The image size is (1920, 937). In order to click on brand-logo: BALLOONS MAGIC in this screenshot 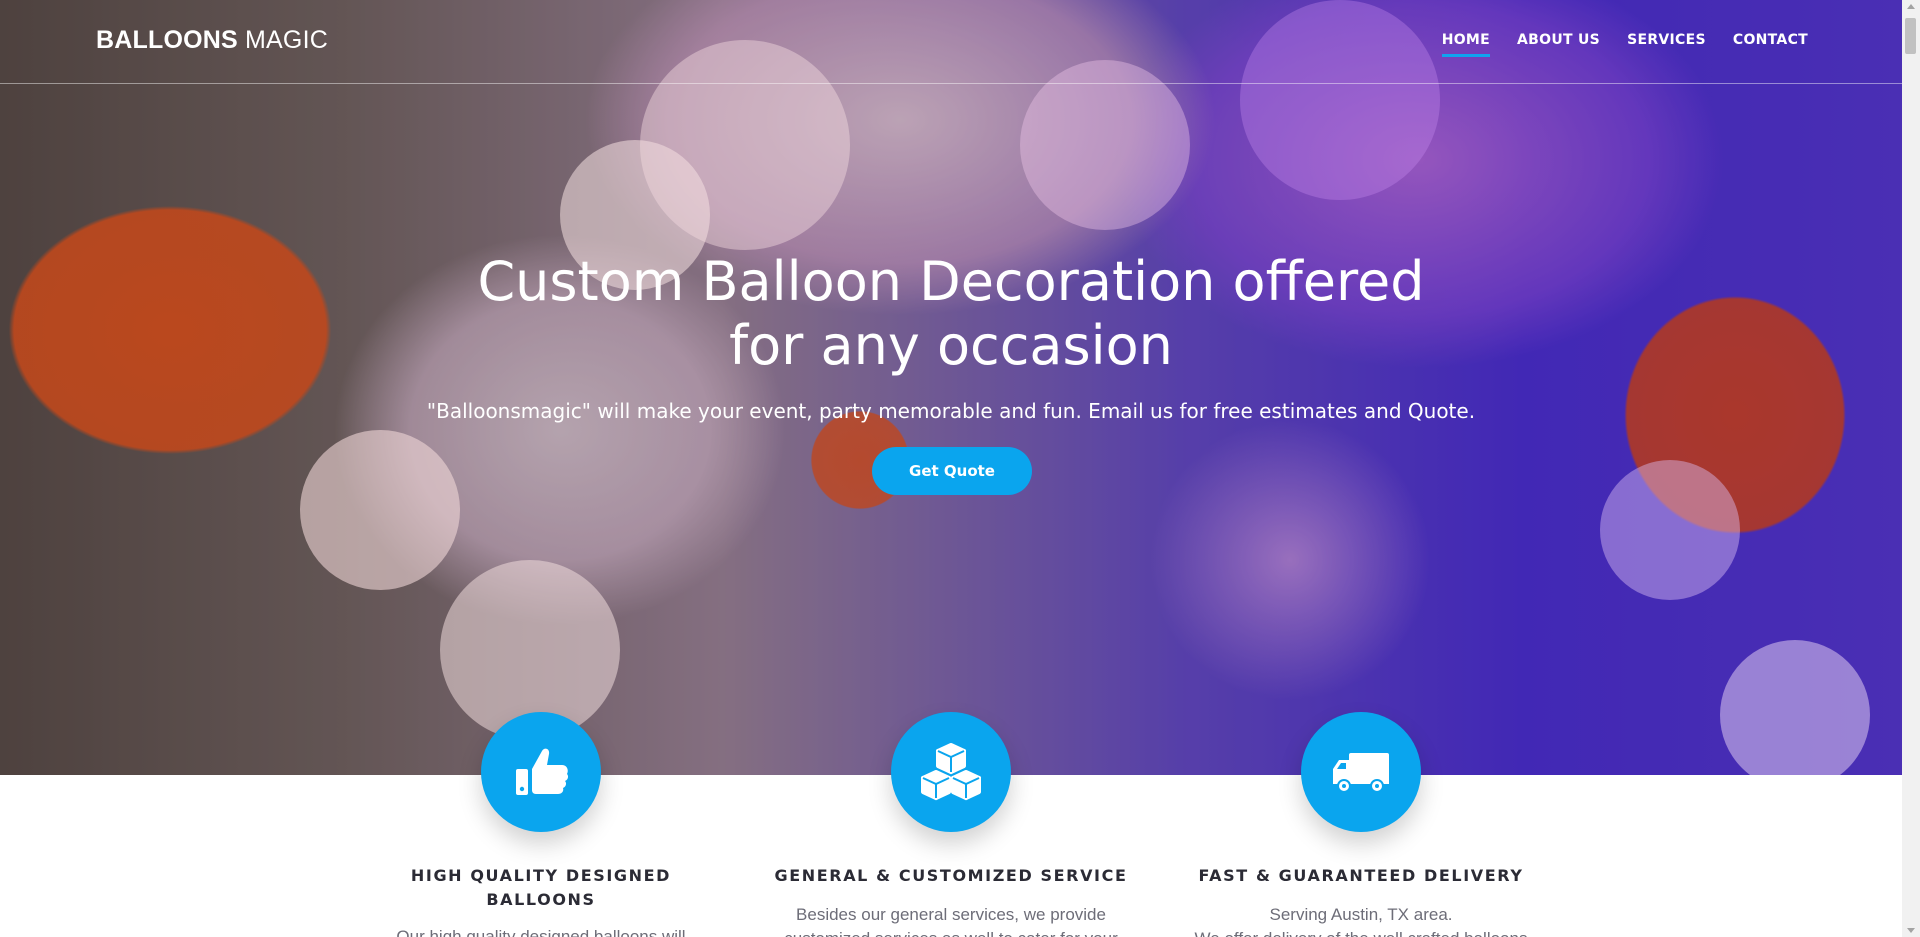, I will do `click(212, 40)`.